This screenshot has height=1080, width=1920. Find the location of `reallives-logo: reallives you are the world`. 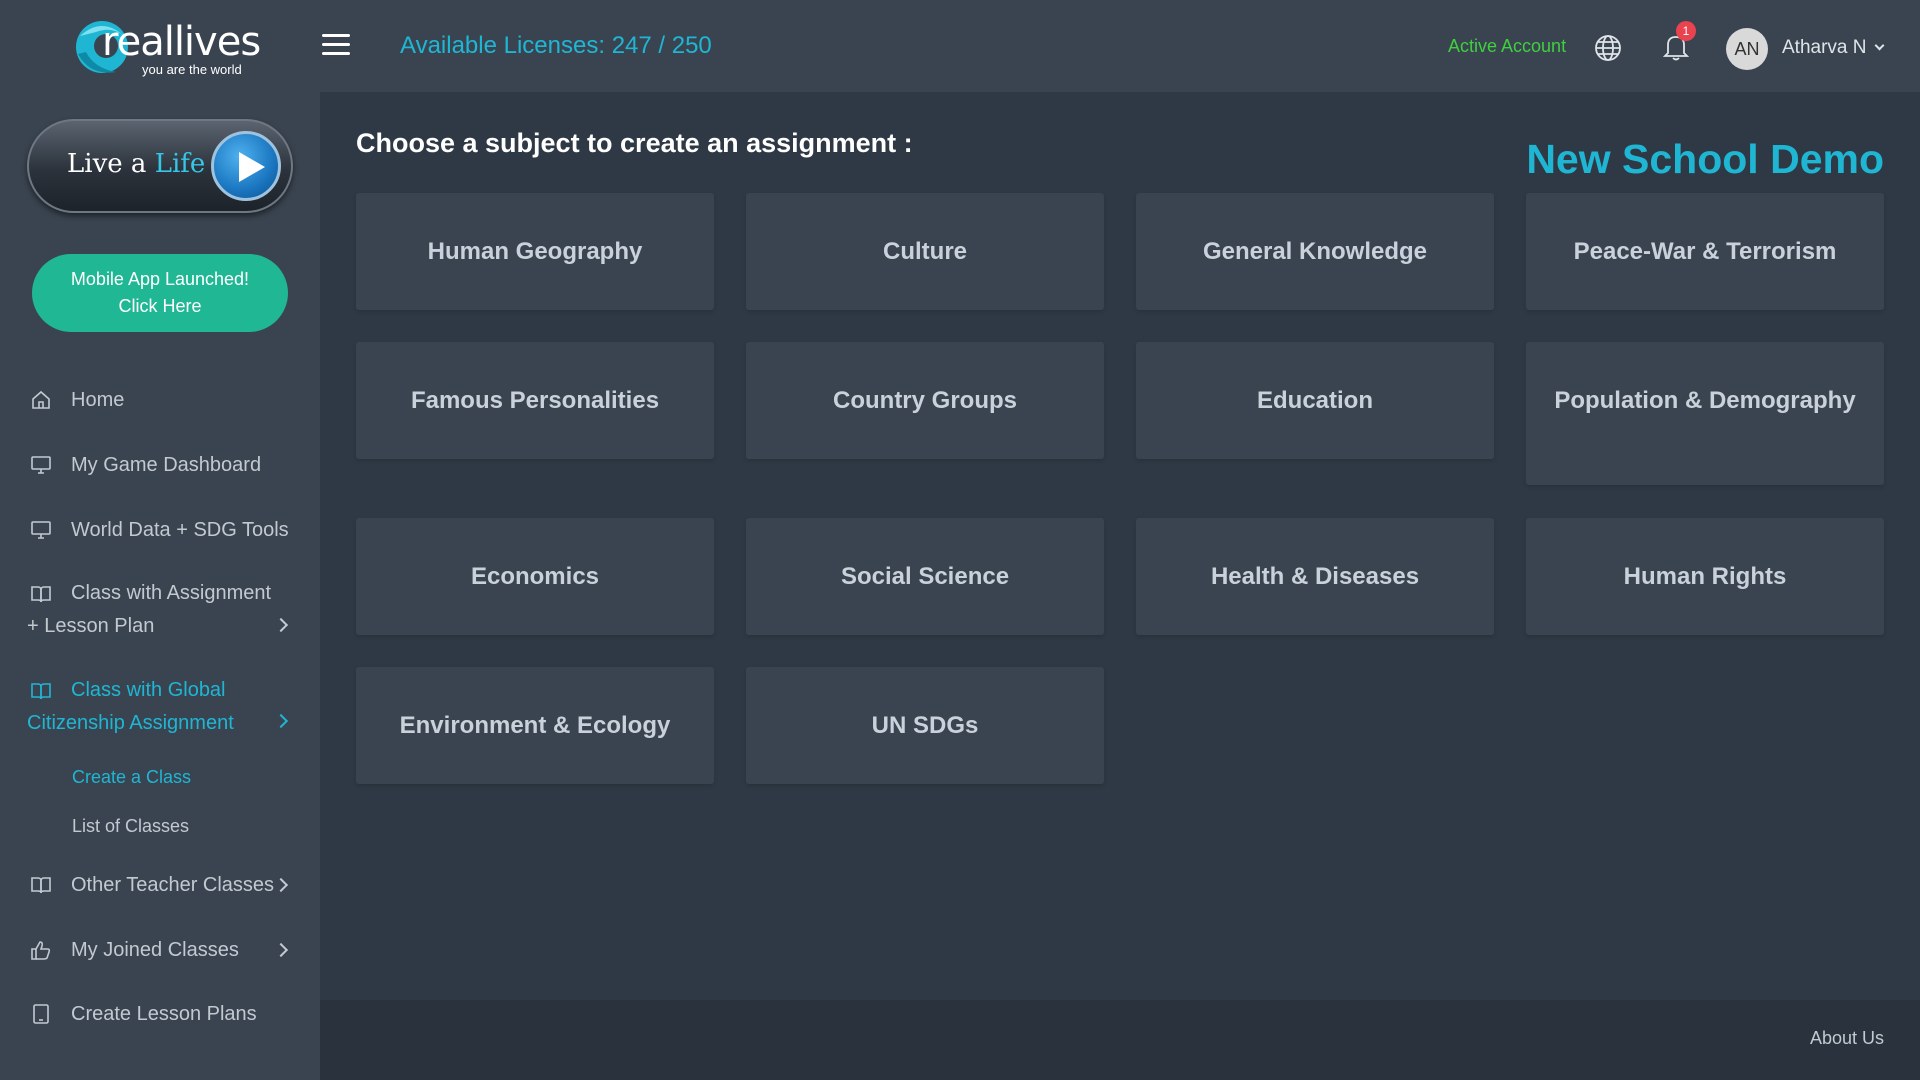

reallives-logo: reallives you are the world is located at coordinates (167, 47).